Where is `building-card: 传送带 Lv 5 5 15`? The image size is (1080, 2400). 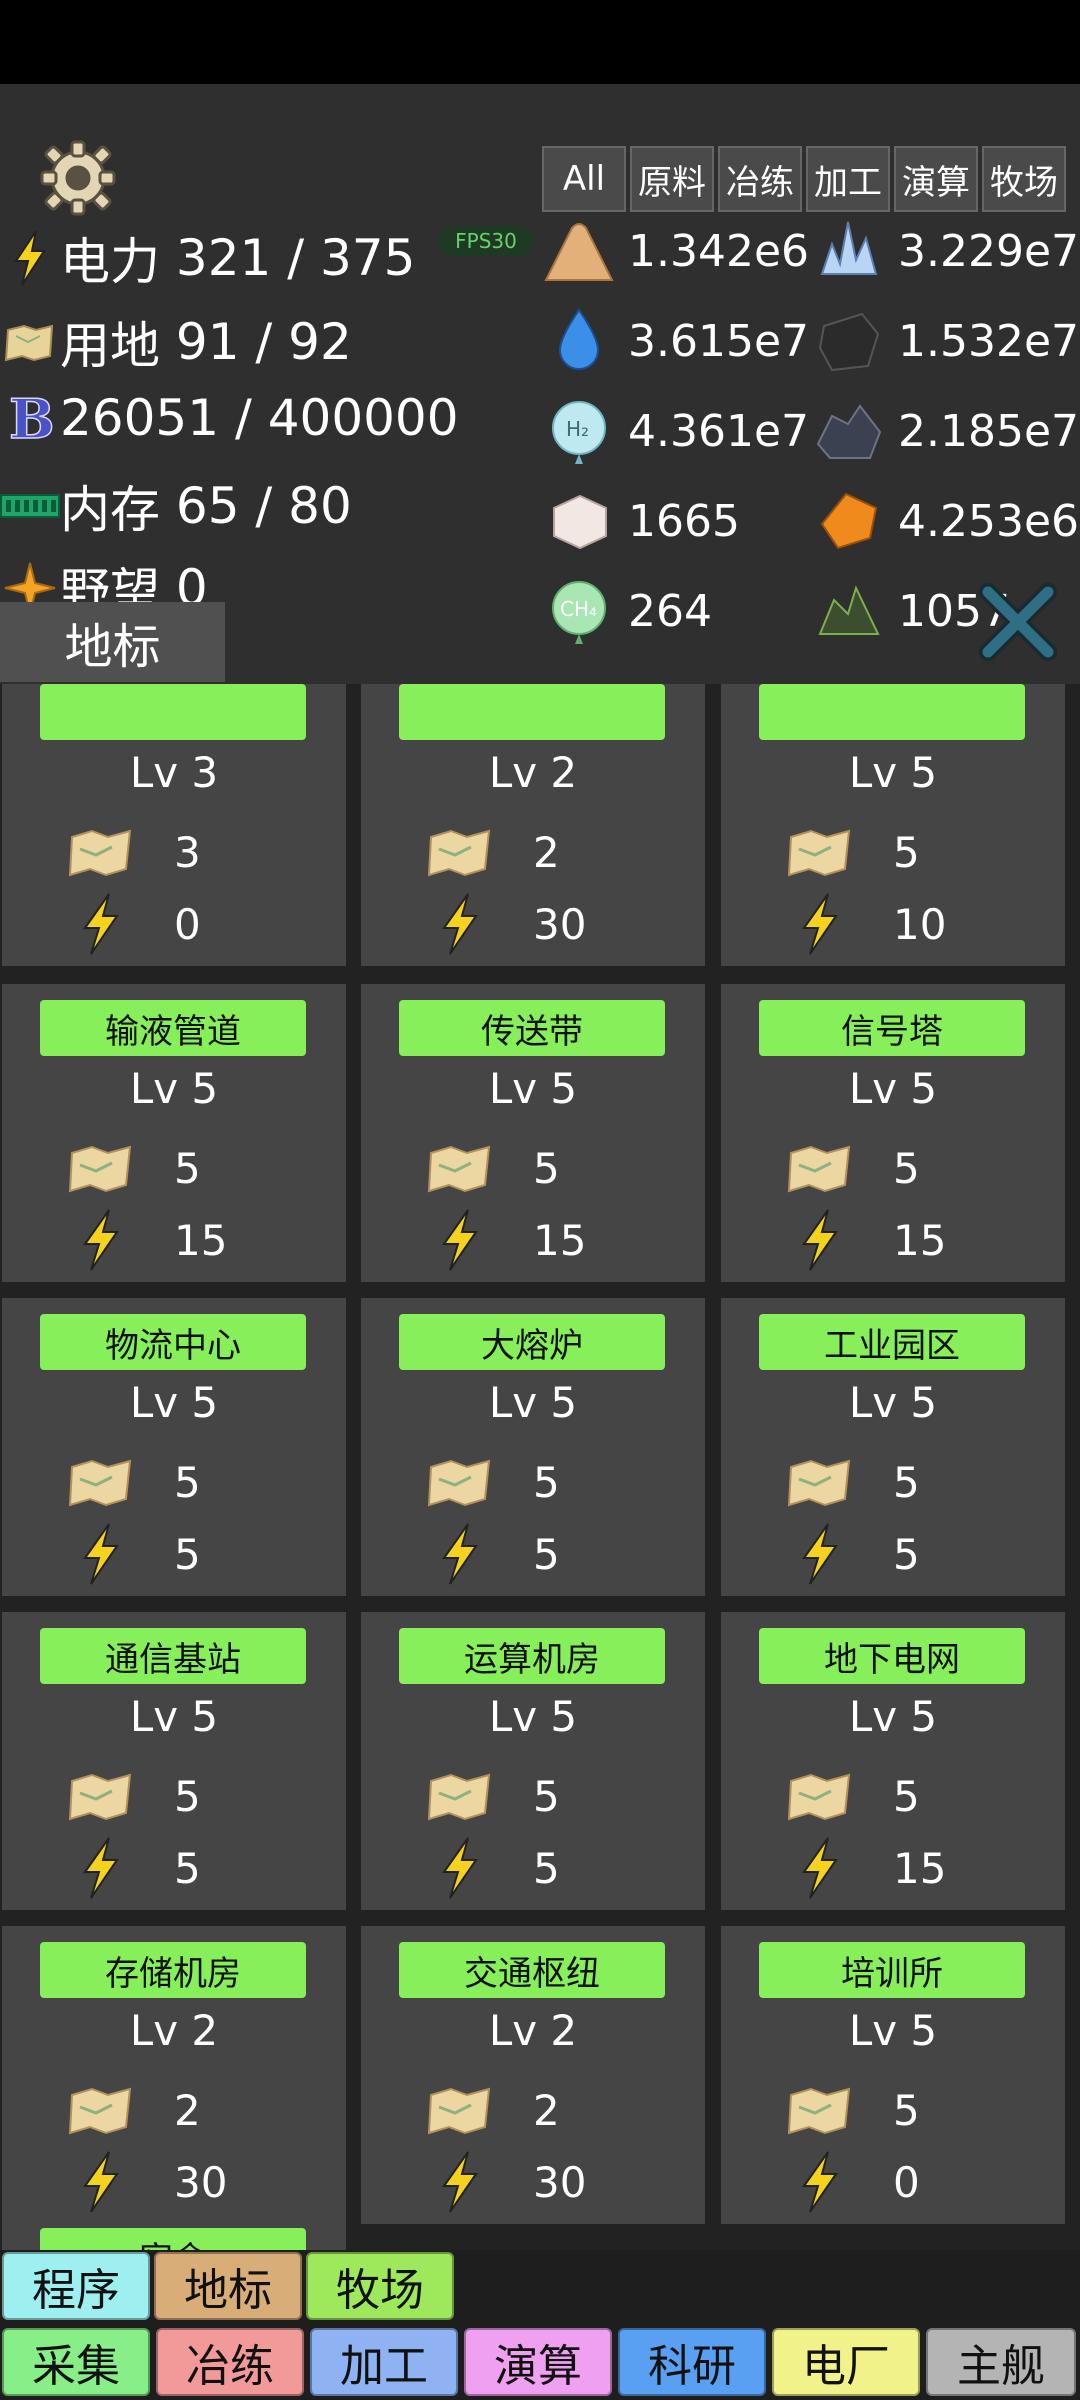 building-card: 传送带 Lv 5 5 15 is located at coordinates (533, 1133).